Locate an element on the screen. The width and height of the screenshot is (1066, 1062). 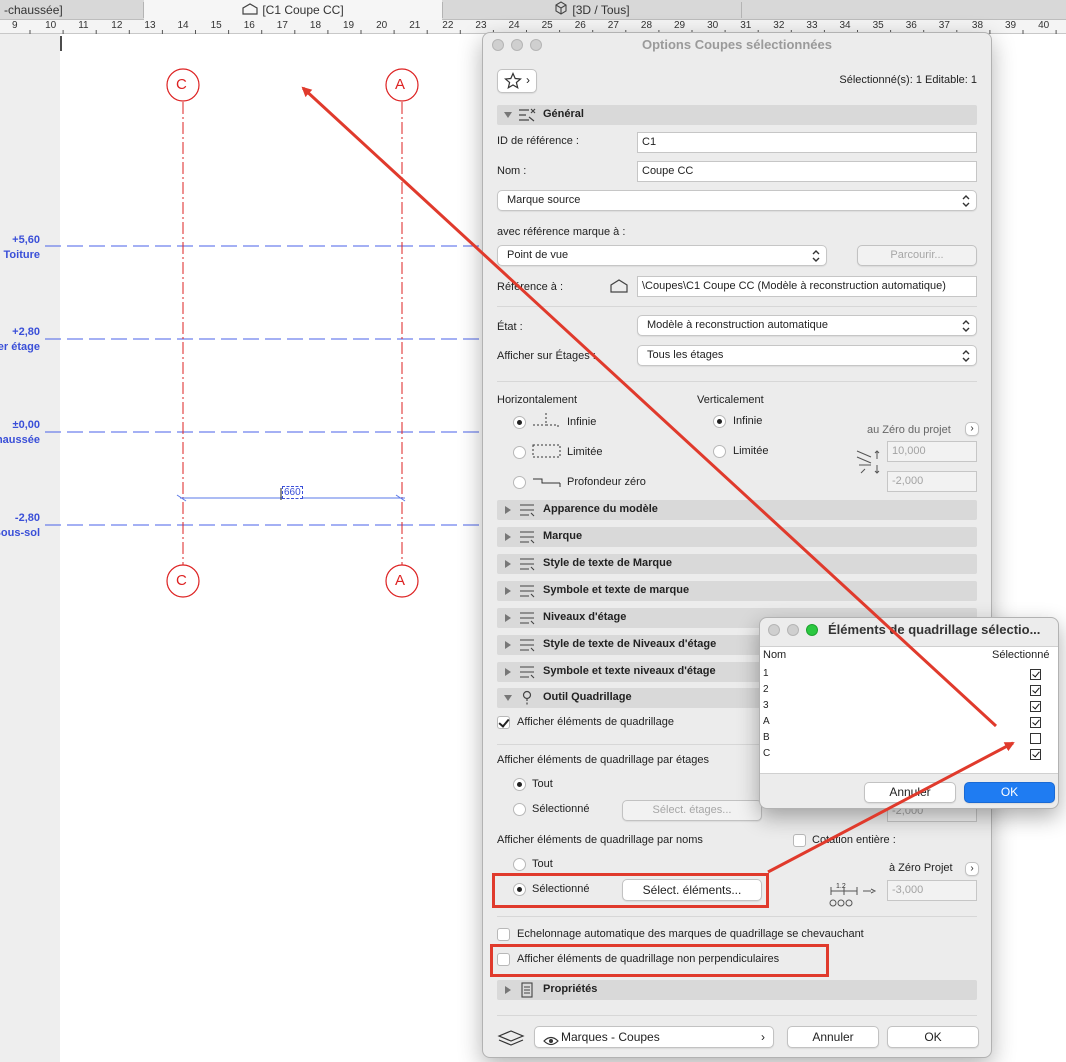
section-title: Symbole et texte de marque is located at coordinates (616, 590).